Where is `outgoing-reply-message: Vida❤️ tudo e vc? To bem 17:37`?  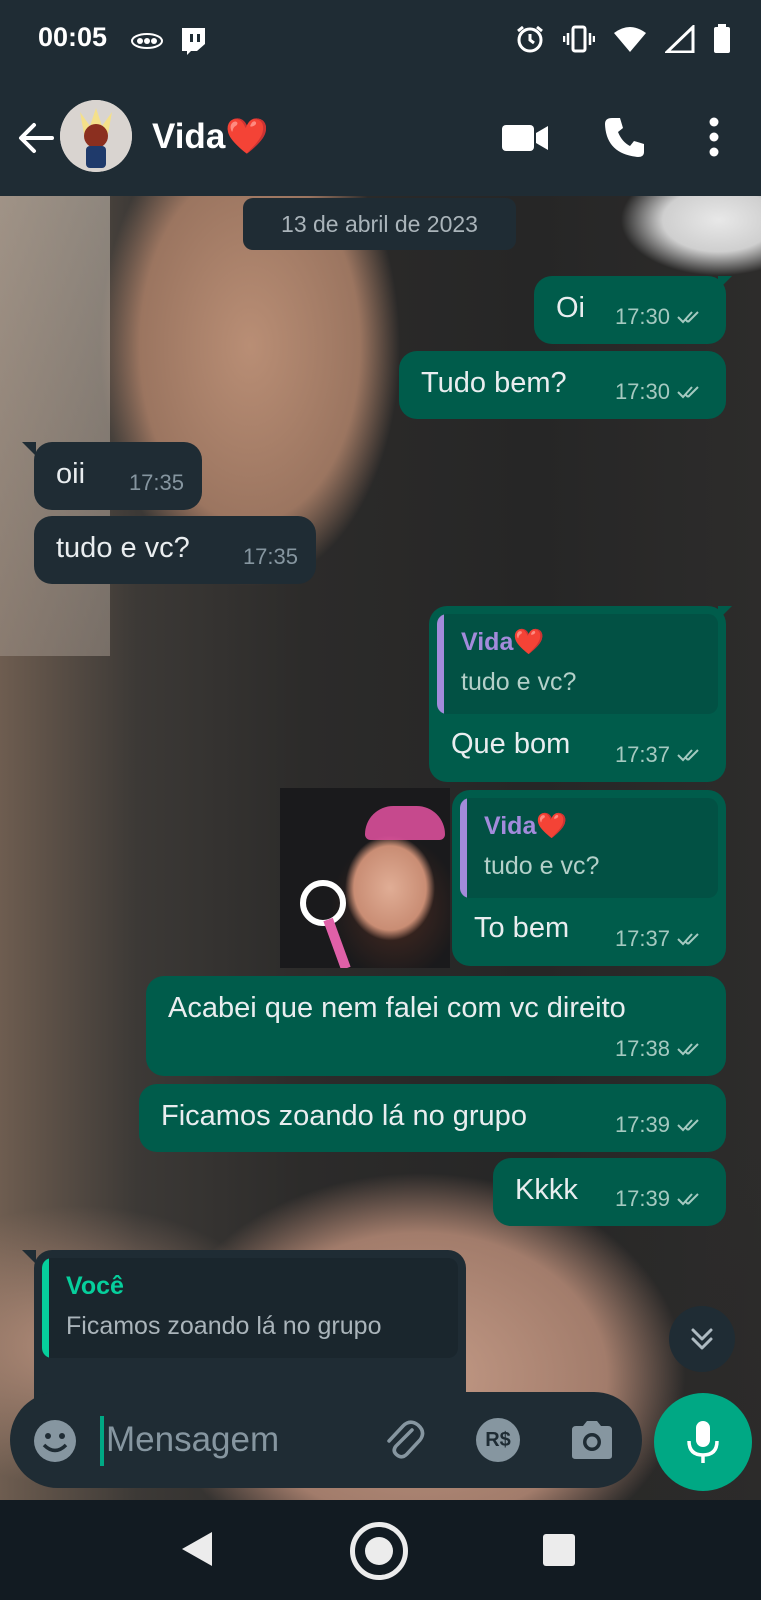 outgoing-reply-message: Vida❤️ tudo e vc? To bem 17:37 is located at coordinates (589, 878).